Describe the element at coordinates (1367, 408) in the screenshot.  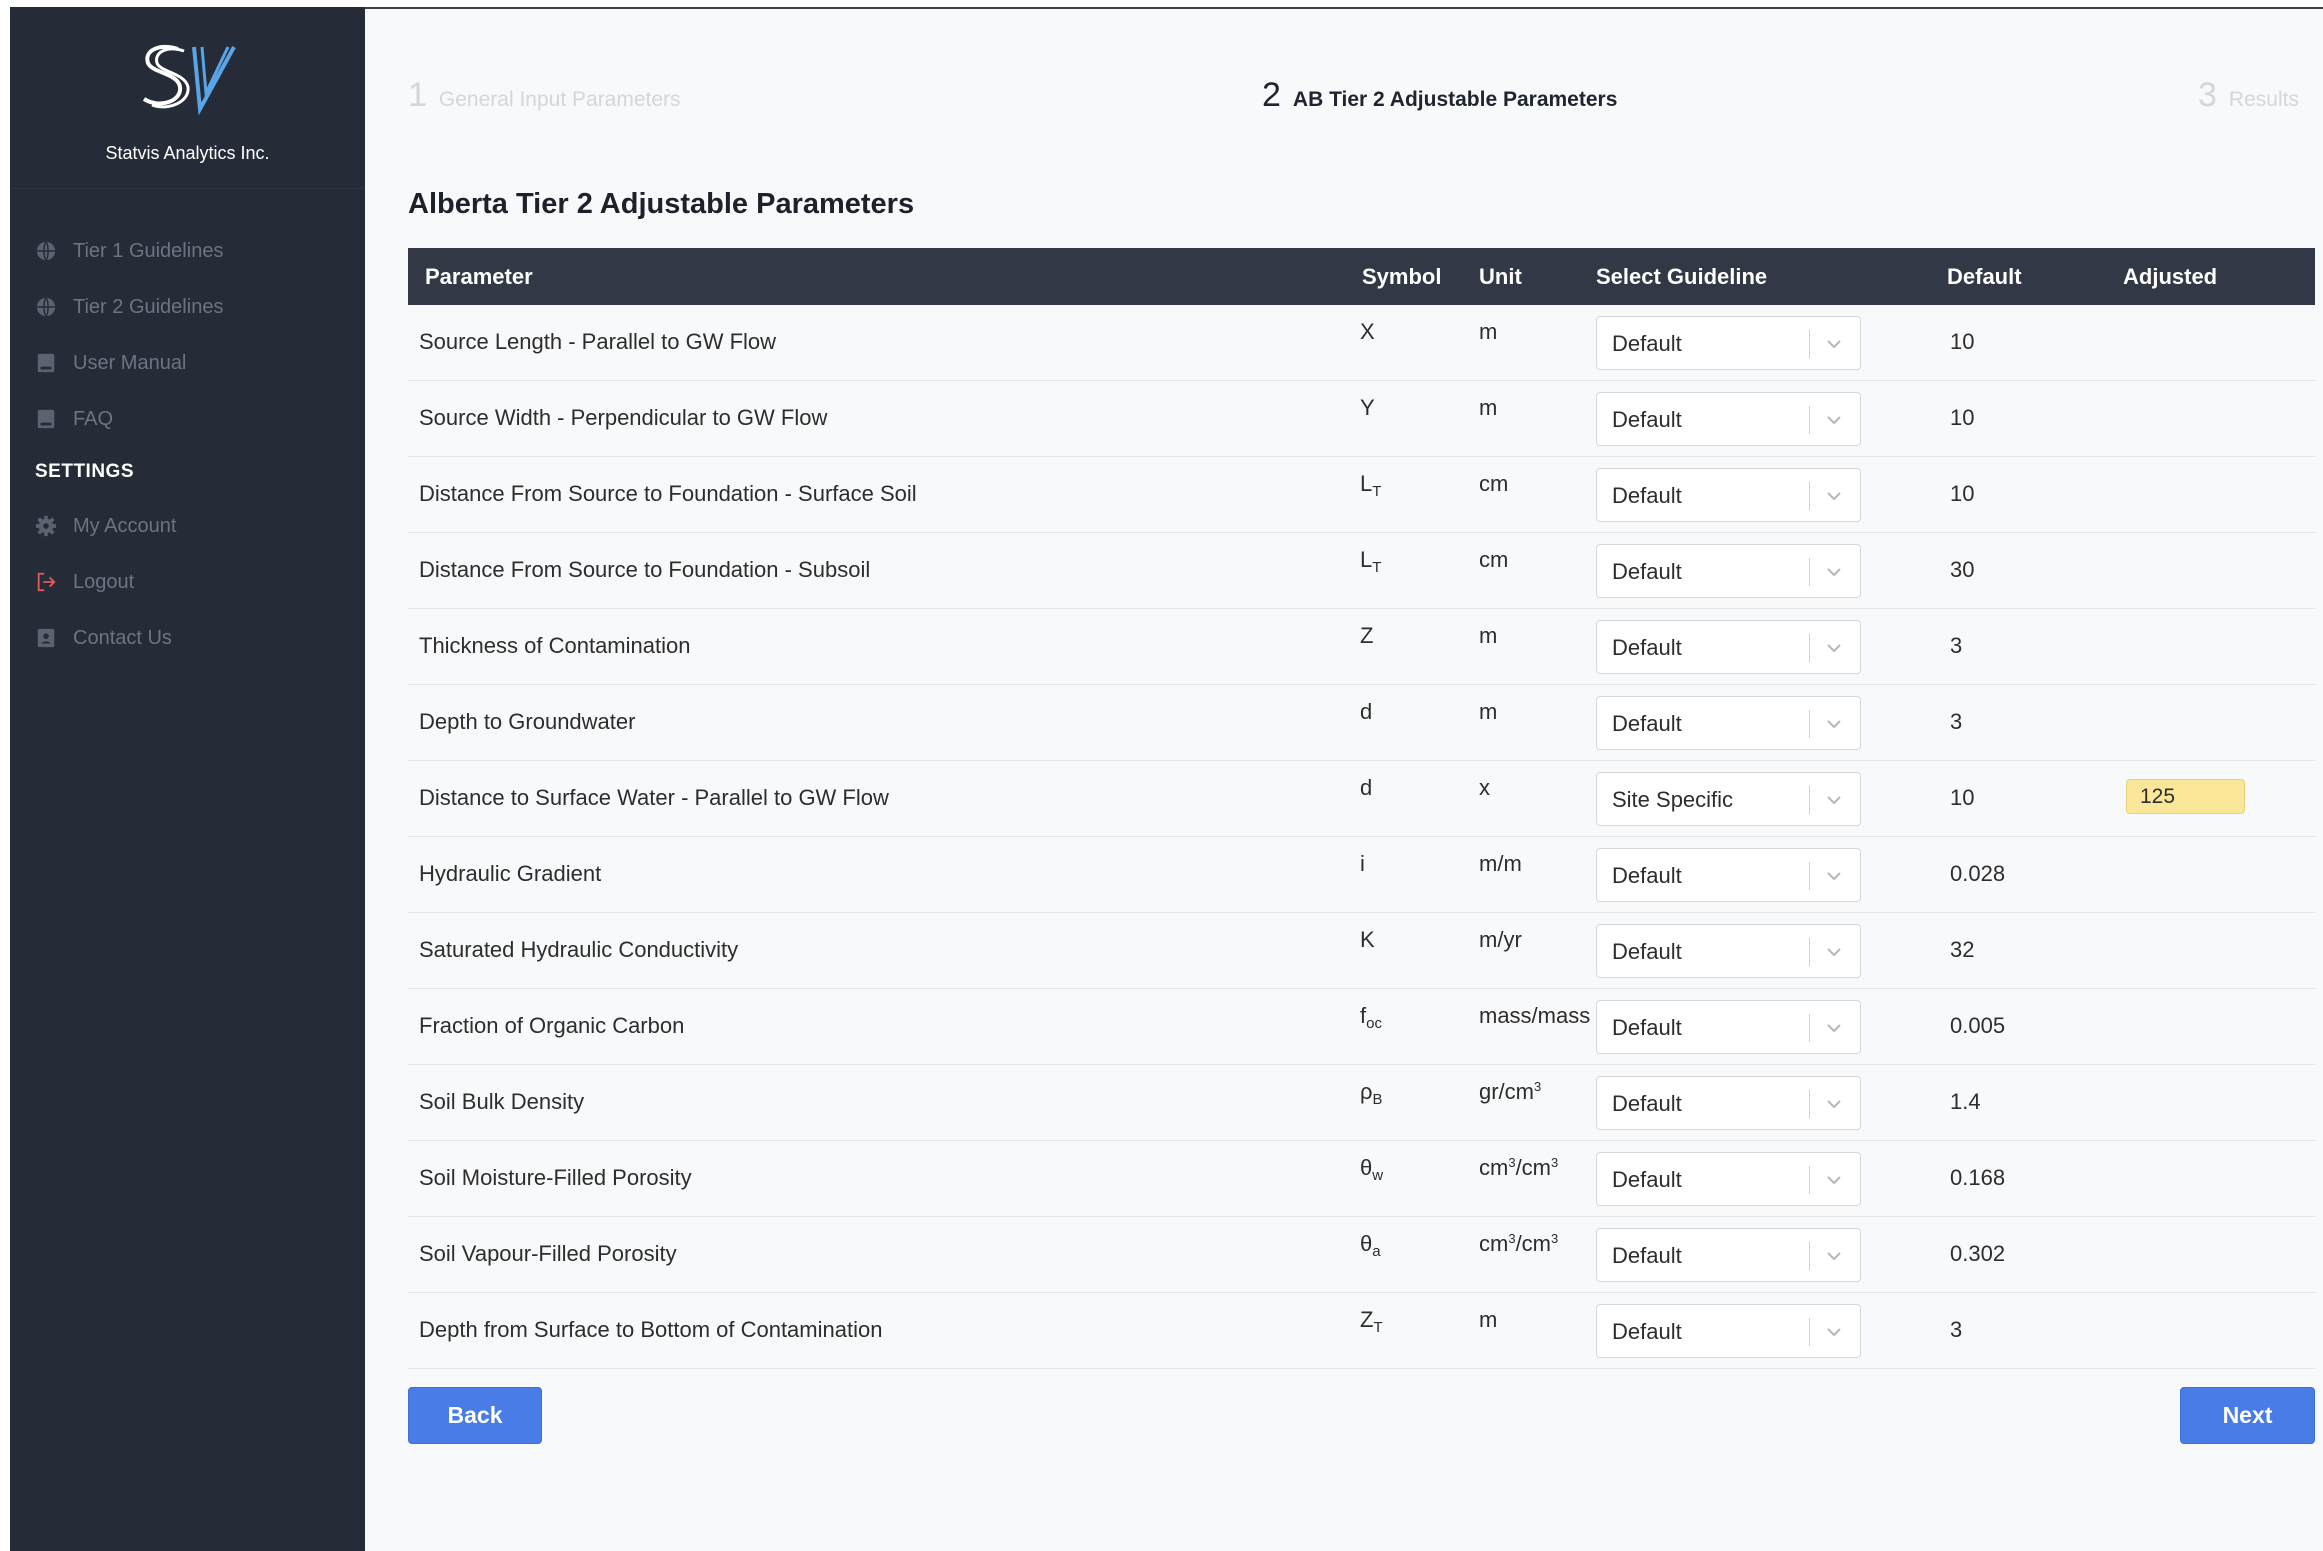
I see `parameter-symbol: Y` at that location.